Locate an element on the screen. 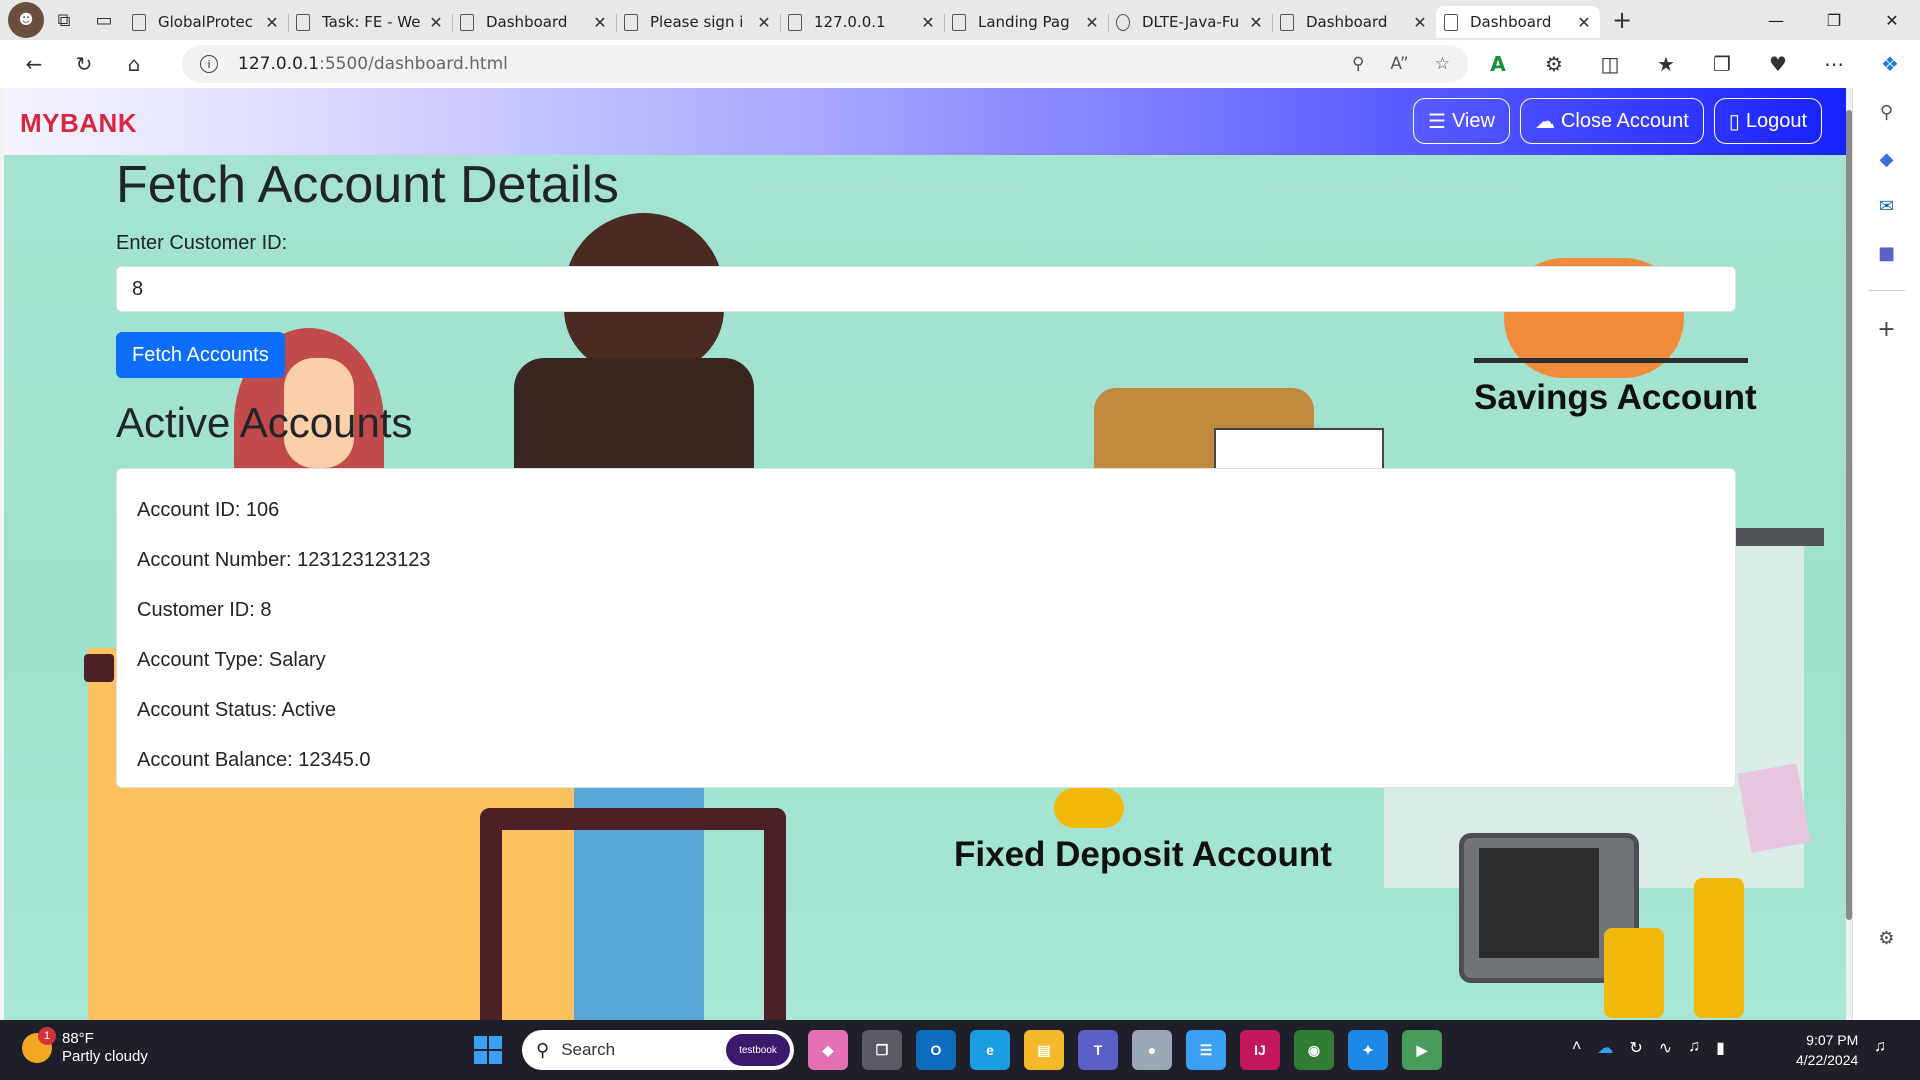 The width and height of the screenshot is (1920, 1080). volume-muted-icon: ♫ is located at coordinates (1694, 1048).